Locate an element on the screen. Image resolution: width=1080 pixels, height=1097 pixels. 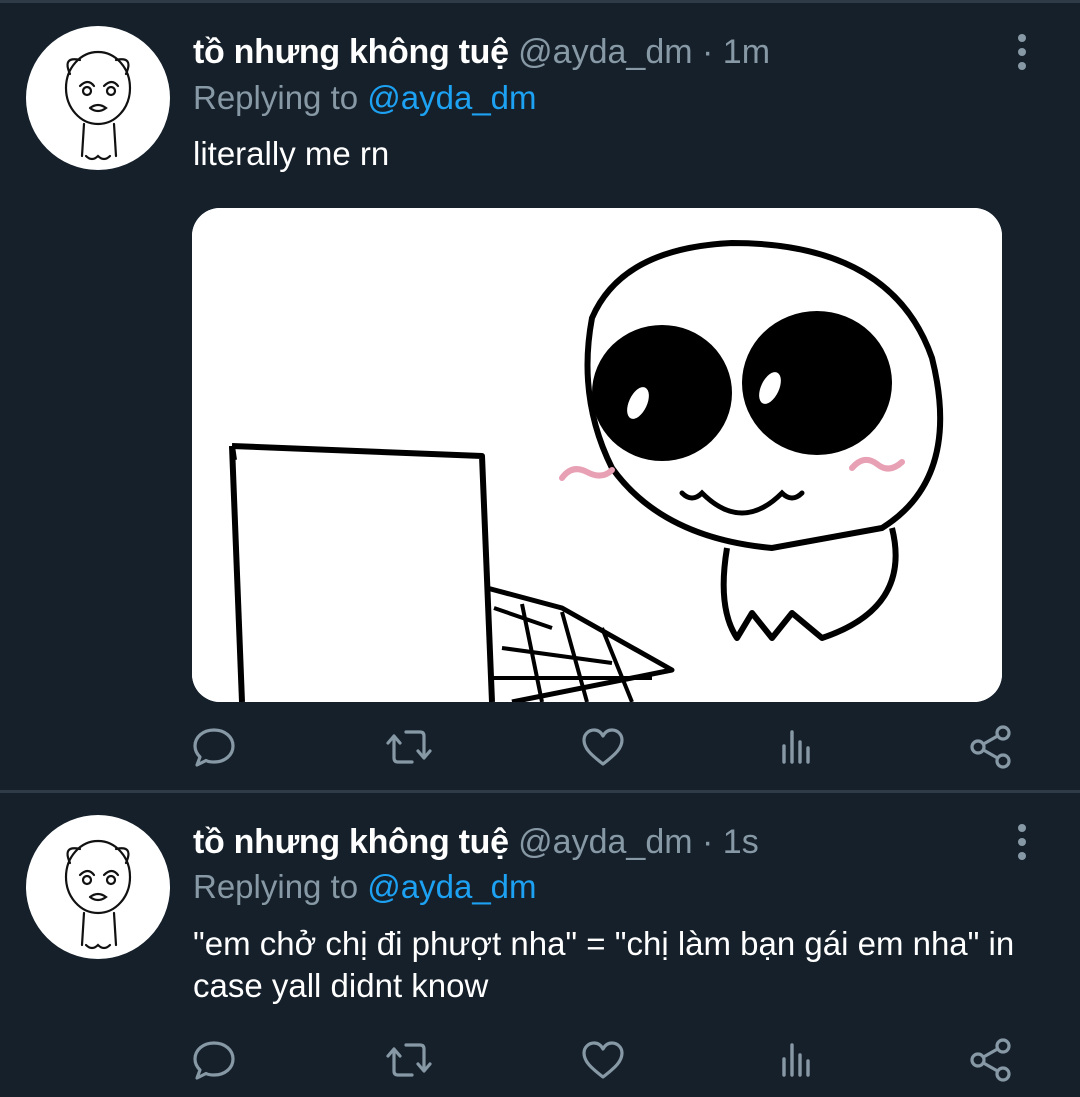
timestamp: 1s is located at coordinates (741, 842).